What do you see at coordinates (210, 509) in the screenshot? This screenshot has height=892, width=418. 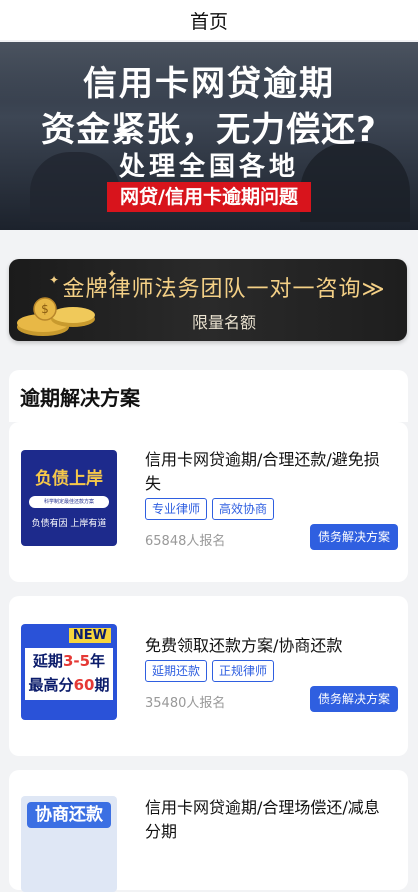 I see `card-tags: 专业律师 高效协商` at bounding box center [210, 509].